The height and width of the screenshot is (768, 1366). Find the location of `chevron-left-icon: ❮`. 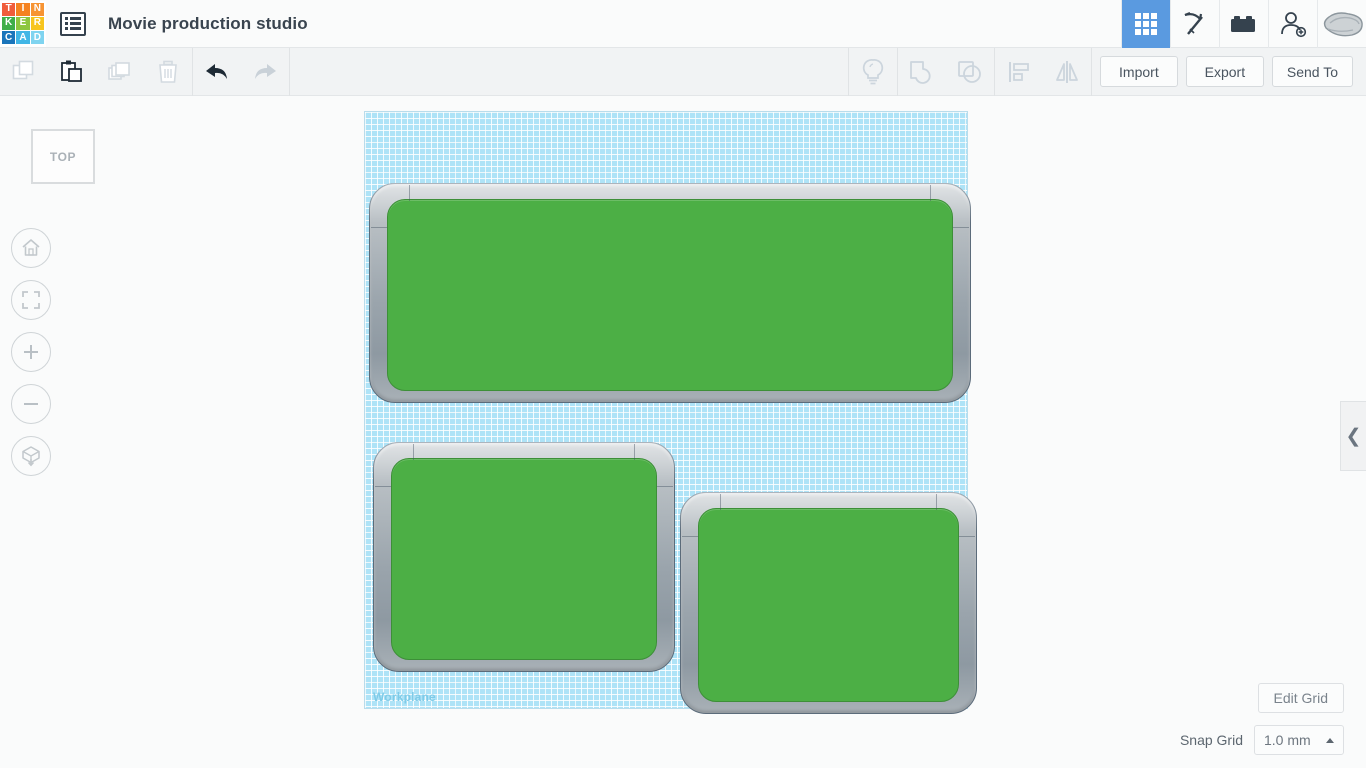

chevron-left-icon: ❮ is located at coordinates (1353, 436).